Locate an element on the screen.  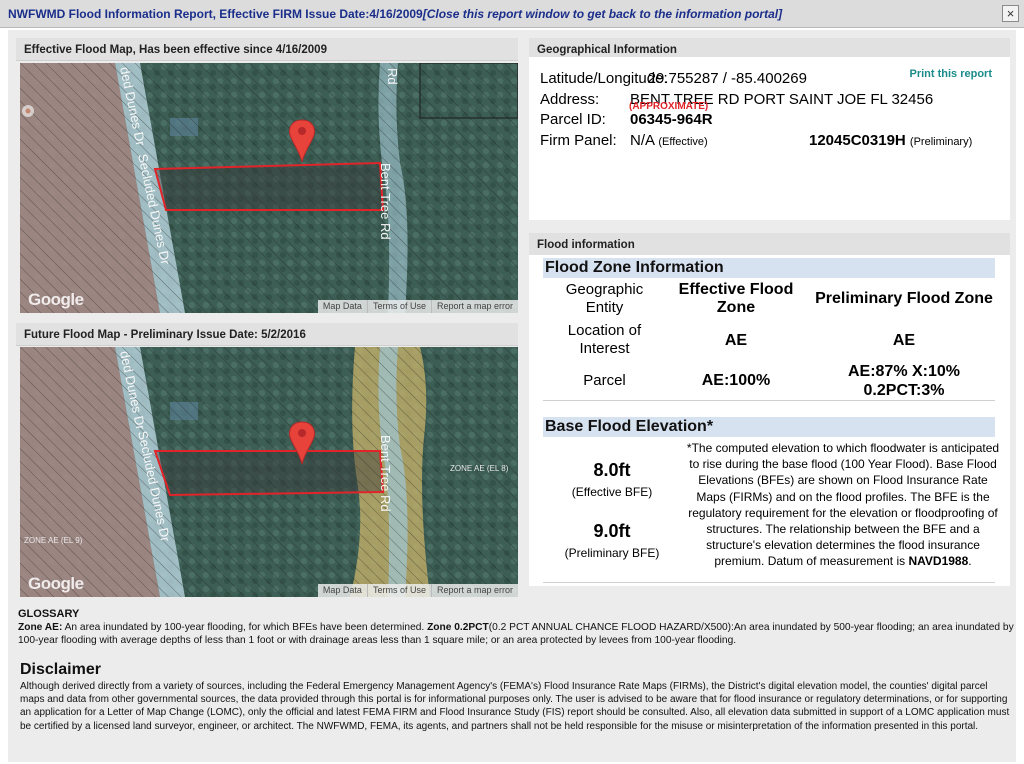
row-parcel-effective: AE:100% is located at coordinates (736, 380).